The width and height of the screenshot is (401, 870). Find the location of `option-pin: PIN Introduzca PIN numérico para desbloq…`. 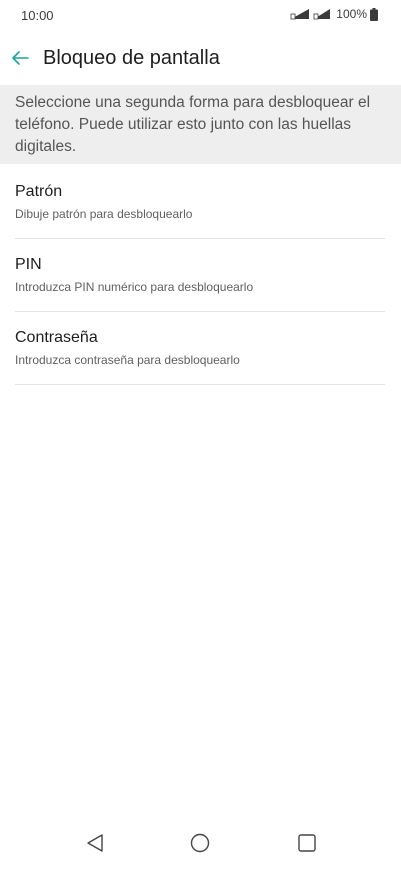

option-pin: PIN Introduzca PIN numérico para desbloq… is located at coordinates (200, 275).